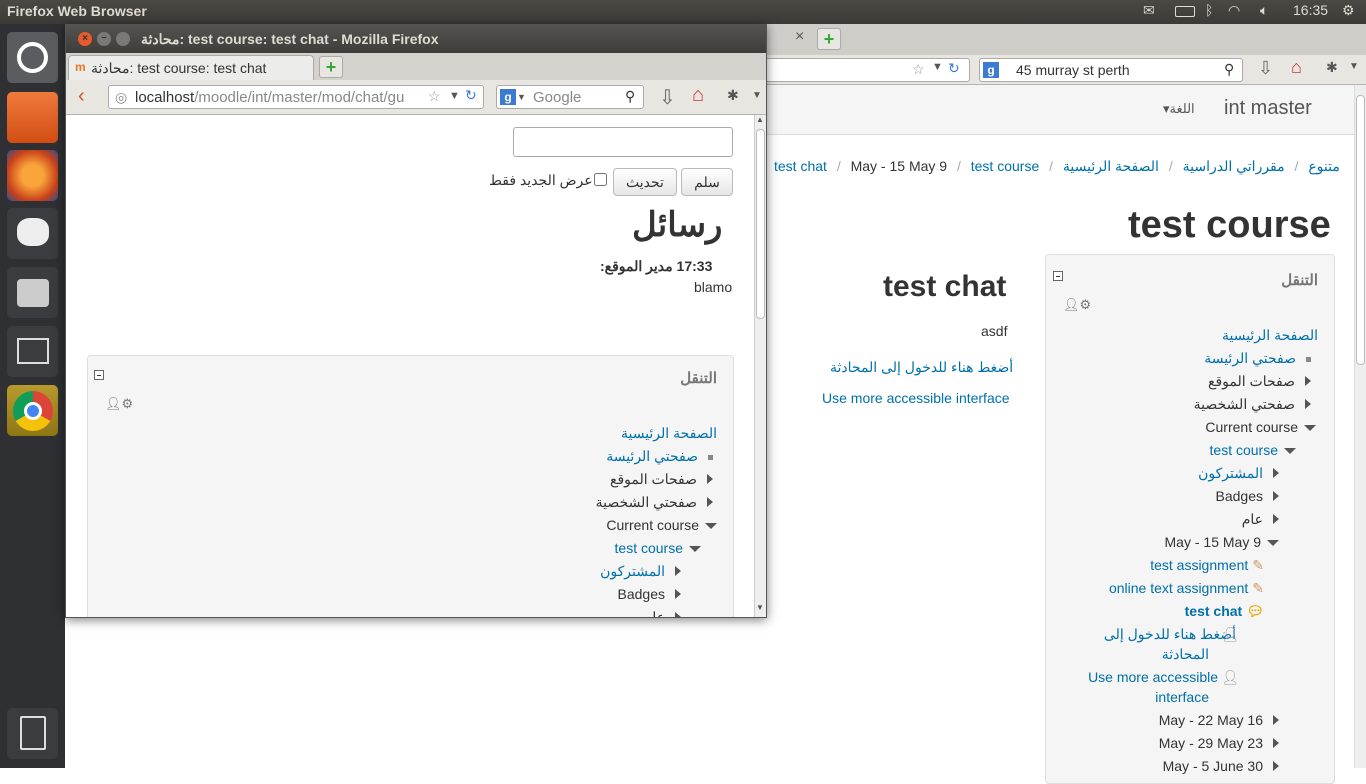  What do you see at coordinates (1170, 634) in the screenshot?
I see `nav-item-enter: أضغط هناء للدخول إلى` at bounding box center [1170, 634].